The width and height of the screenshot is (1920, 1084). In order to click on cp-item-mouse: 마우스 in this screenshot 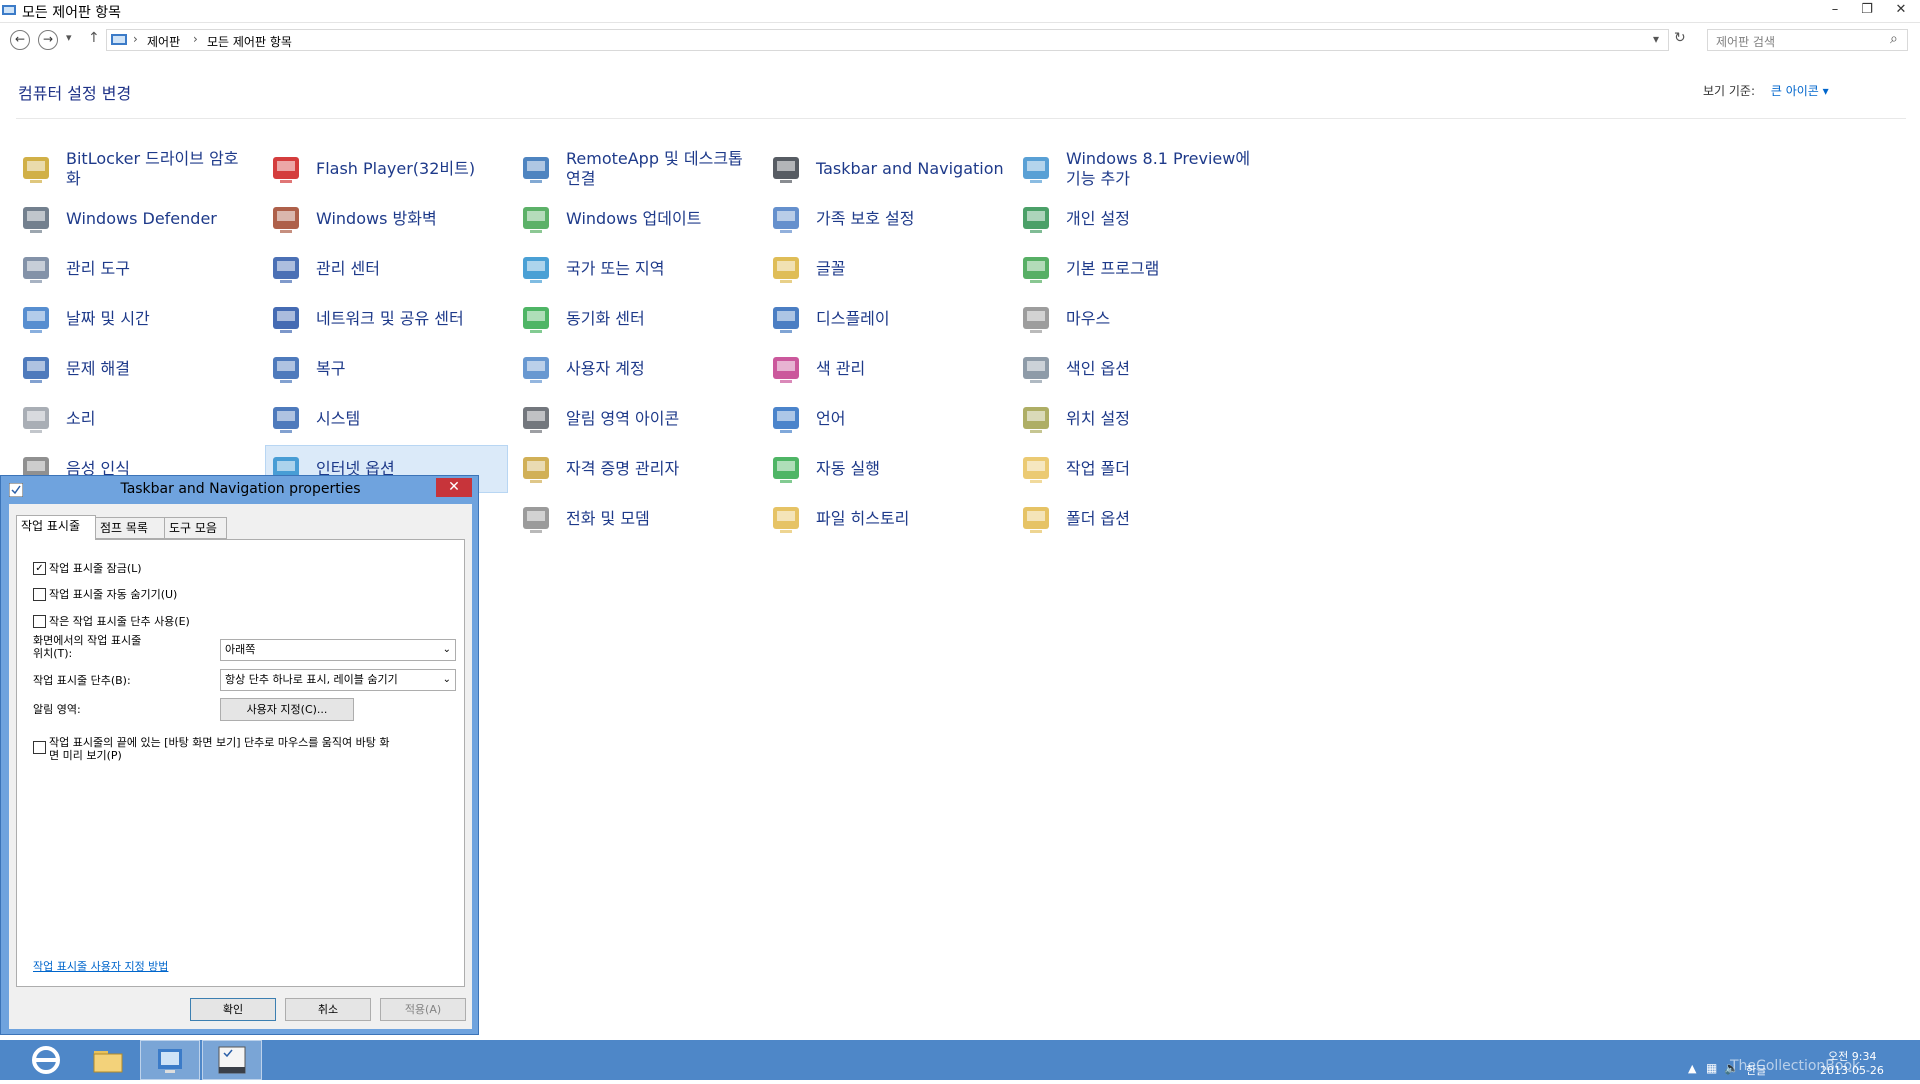, I will do `click(1140, 319)`.